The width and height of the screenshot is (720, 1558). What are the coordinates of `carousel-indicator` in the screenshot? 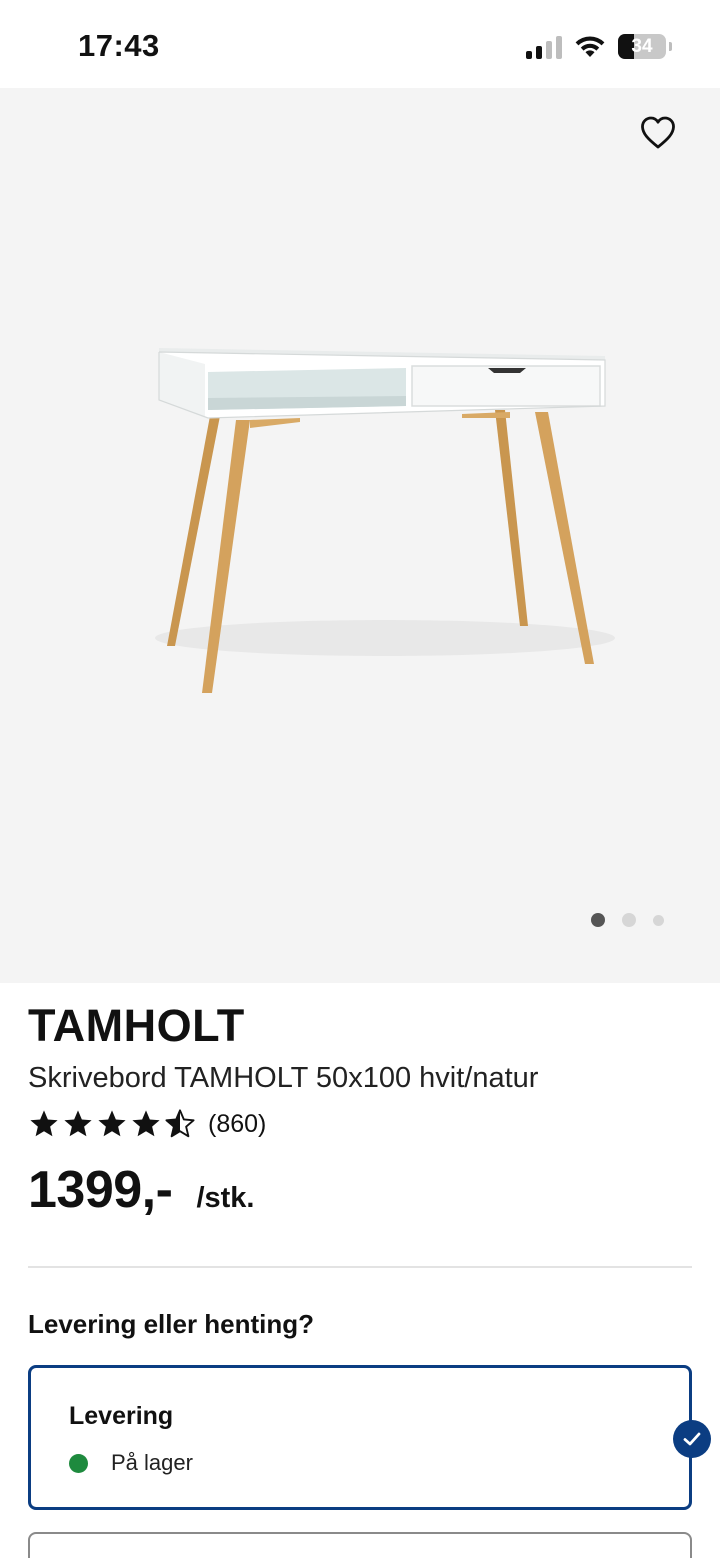 It's located at (627, 920).